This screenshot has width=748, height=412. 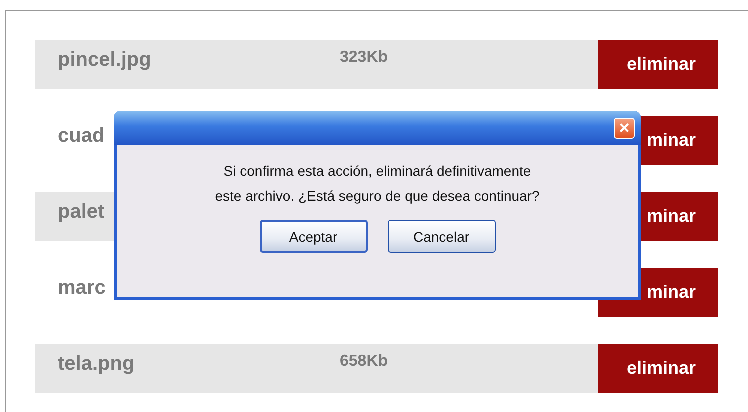 I want to click on dialog-button: Aceptar, so click(x=314, y=236).